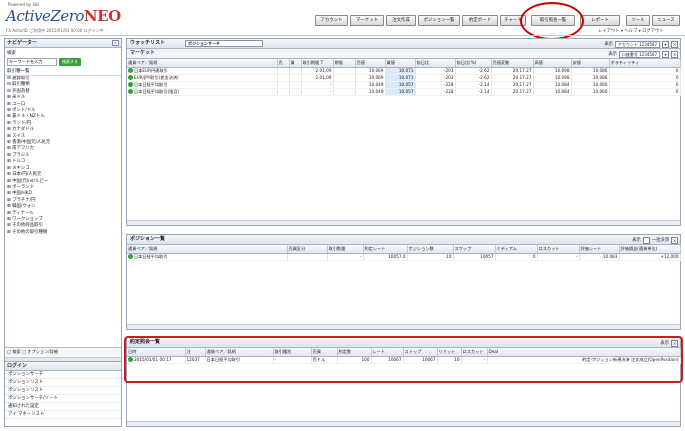 Image resolution: width=685 pixels, height=431 pixels. Describe the element at coordinates (637, 44) in the screenshot. I see `account-select: アカウント 1234567` at that location.